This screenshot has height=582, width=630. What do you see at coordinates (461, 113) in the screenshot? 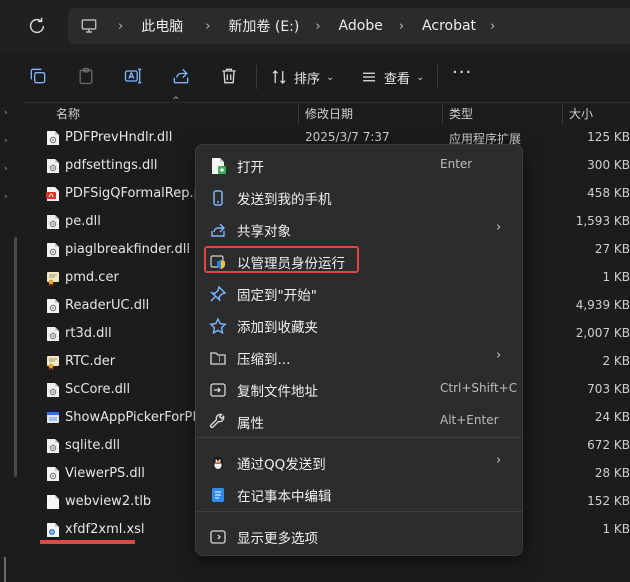
I see `column-type: 类型` at bounding box center [461, 113].